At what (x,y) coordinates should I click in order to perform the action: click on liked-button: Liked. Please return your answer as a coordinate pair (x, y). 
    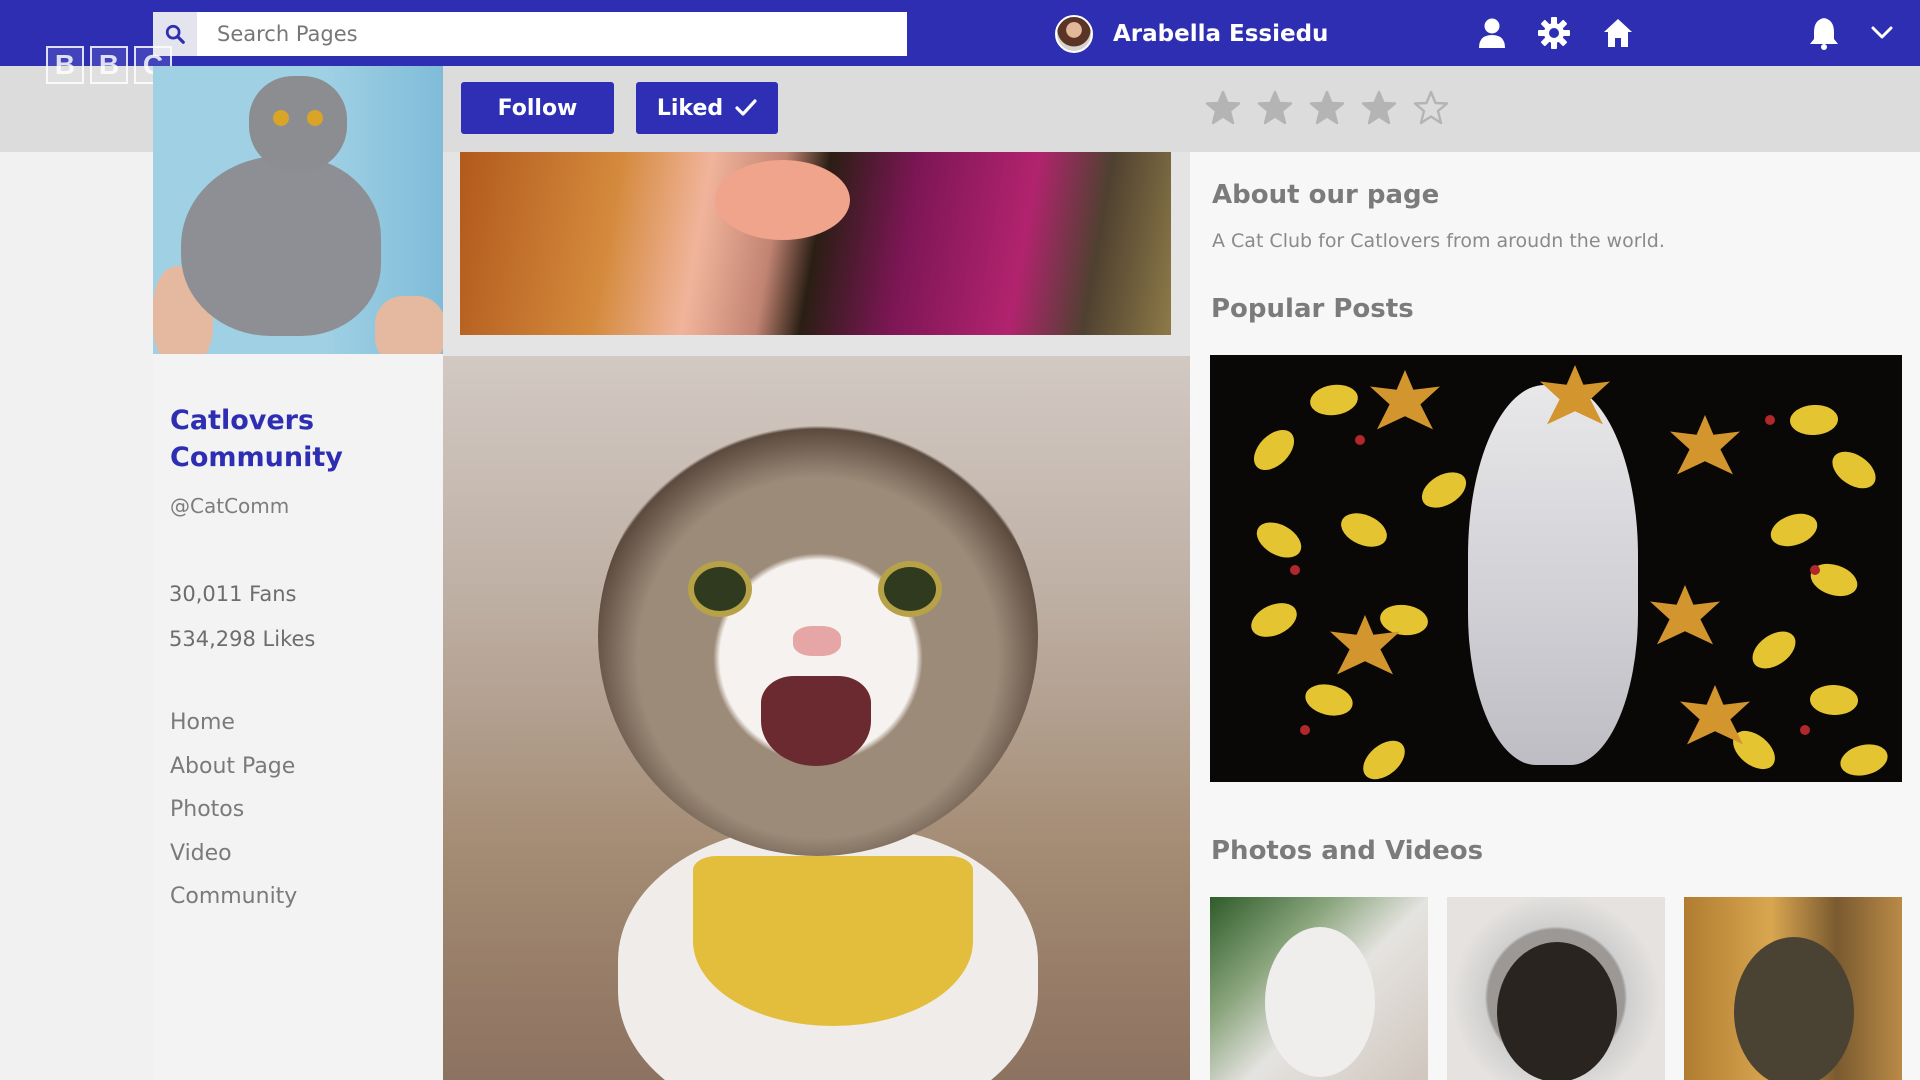
    Looking at the image, I should click on (707, 108).